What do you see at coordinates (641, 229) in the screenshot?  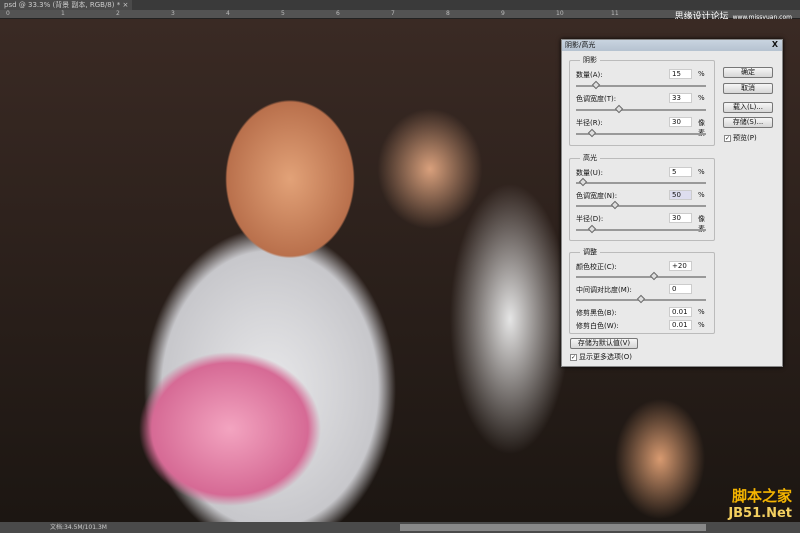 I see `highlights-radius-slider` at bounding box center [641, 229].